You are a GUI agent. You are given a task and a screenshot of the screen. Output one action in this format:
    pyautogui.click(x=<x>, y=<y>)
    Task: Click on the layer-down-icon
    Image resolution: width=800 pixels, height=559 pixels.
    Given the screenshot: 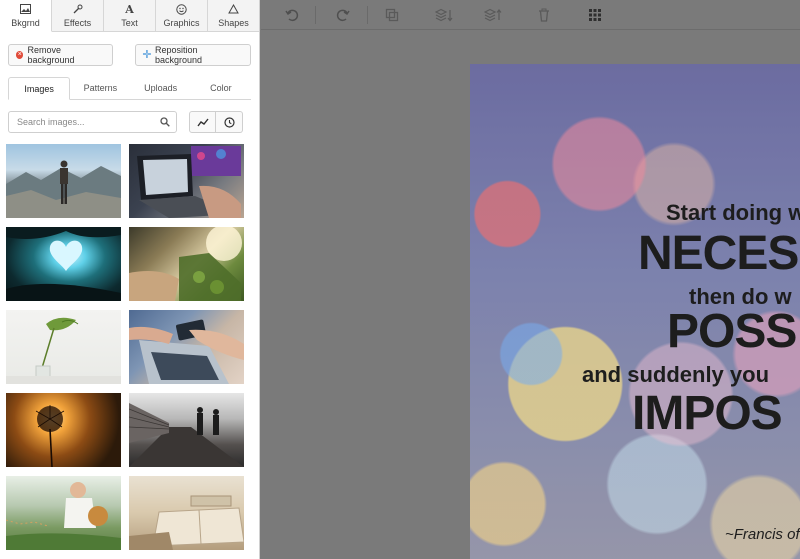 What is the action you would take?
    pyautogui.click(x=444, y=15)
    